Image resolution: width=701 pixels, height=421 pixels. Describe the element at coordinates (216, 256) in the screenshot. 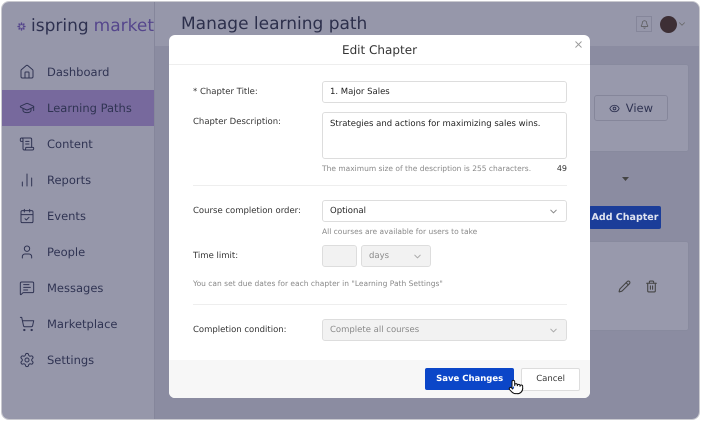

I see `field-label: Time limit:` at that location.